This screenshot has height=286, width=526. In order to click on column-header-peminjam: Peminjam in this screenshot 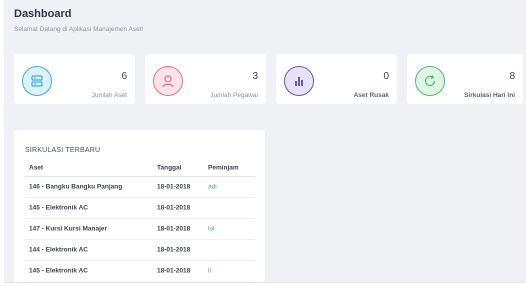, I will do `click(223, 168)`.